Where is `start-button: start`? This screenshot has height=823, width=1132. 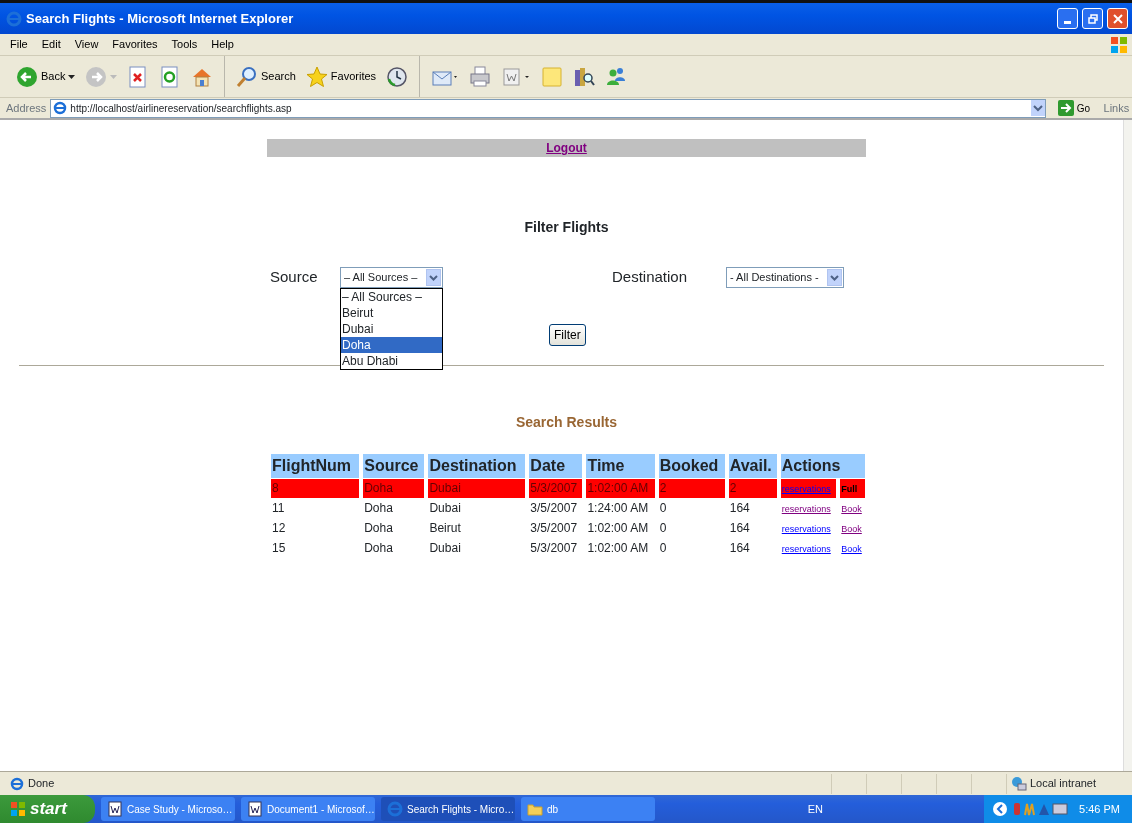 start-button: start is located at coordinates (47, 809).